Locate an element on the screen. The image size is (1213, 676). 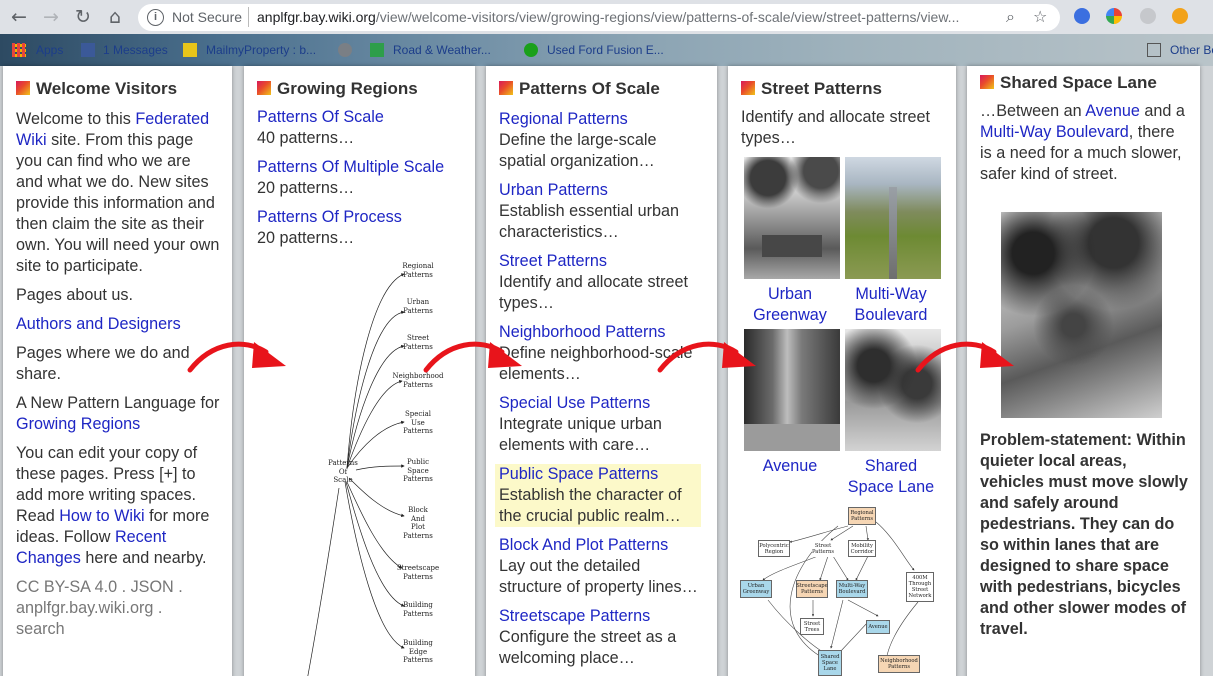
page-title: Shared Space Lane is located at coordinates (1068, 83).